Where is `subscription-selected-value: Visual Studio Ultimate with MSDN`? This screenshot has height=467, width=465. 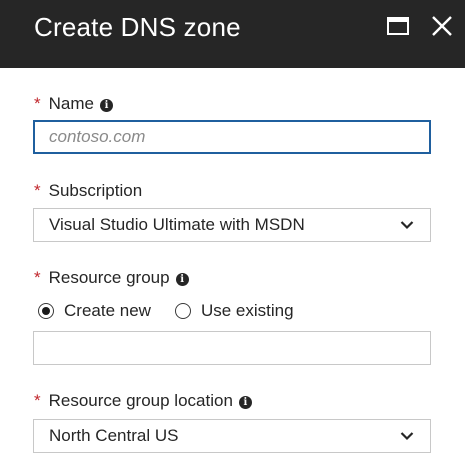 subscription-selected-value: Visual Studio Ultimate with MSDN is located at coordinates (177, 224).